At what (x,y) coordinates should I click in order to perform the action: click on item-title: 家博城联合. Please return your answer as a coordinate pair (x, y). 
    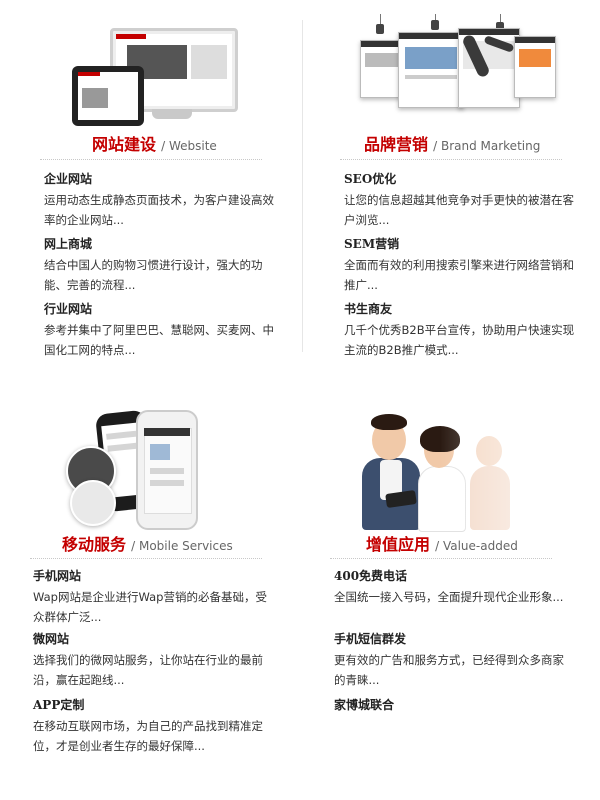
    Looking at the image, I should click on (454, 705).